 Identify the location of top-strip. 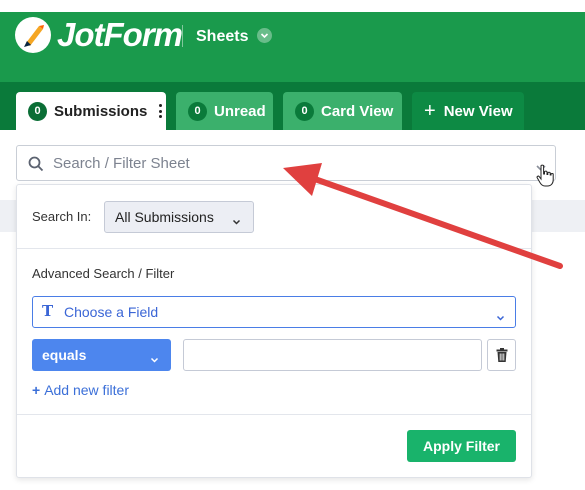
(292, 6).